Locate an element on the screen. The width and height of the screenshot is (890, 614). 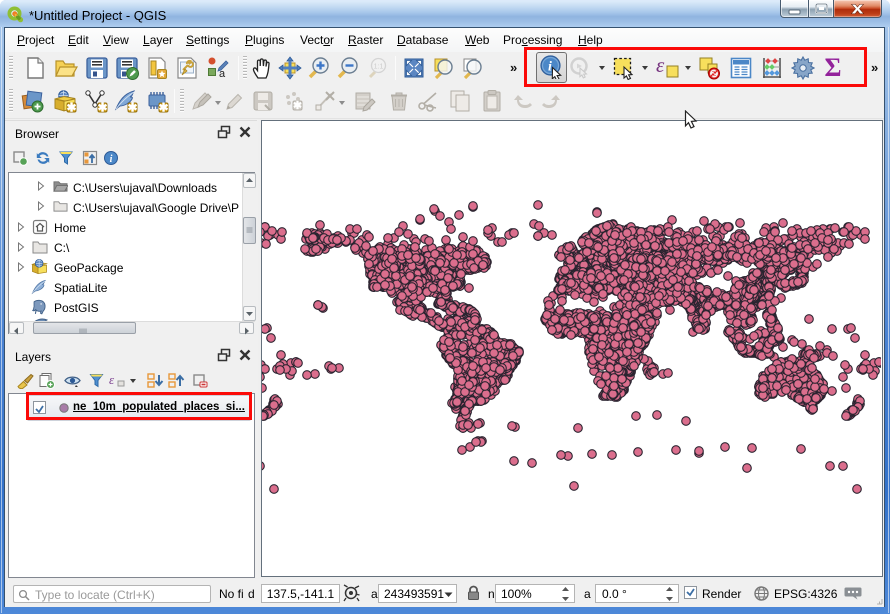
svg-text: ε is located at coordinates (112, 379).